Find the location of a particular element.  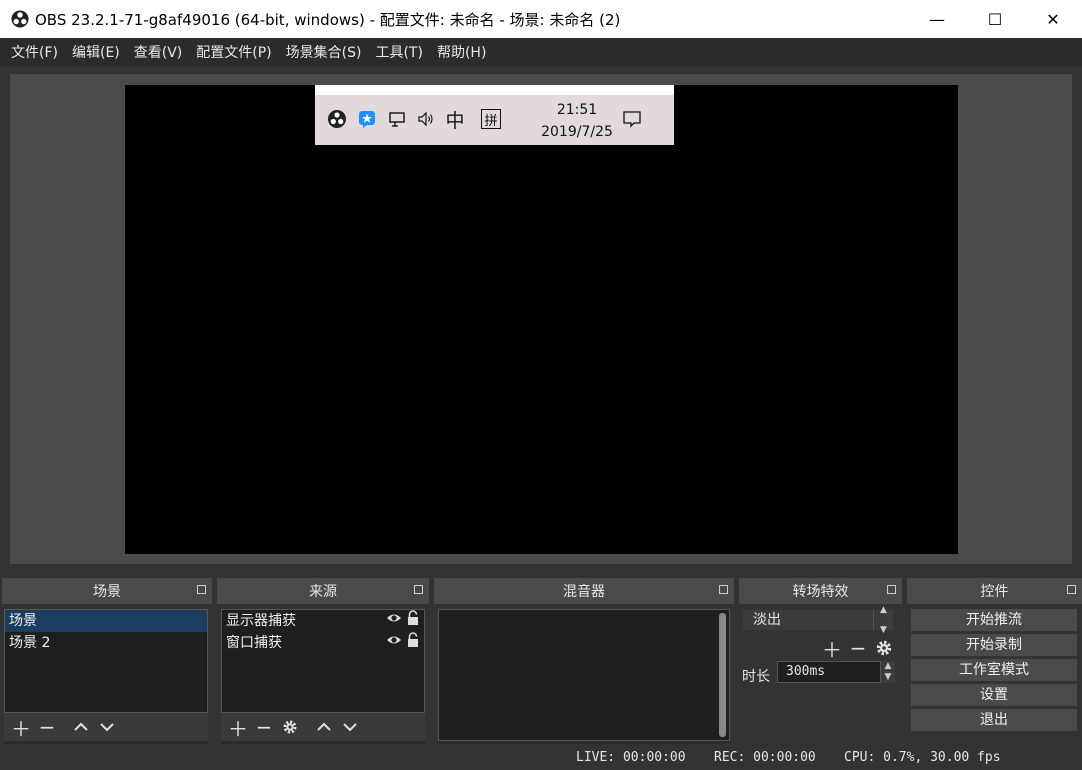

mixer-dock: 混音器 is located at coordinates (584, 661).